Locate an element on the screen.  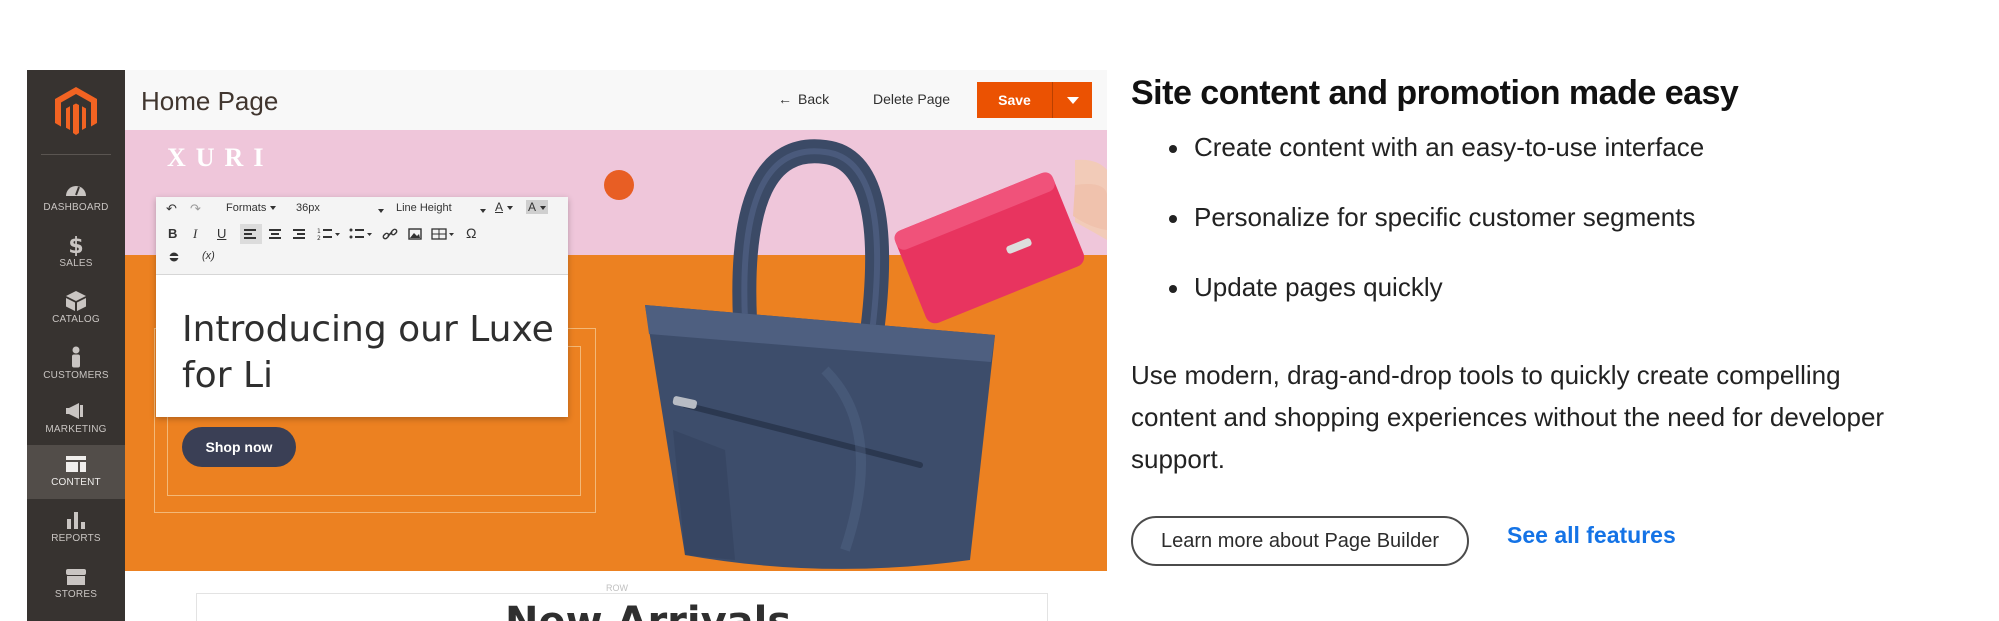
formats-select: Formats is located at coordinates (251, 212).